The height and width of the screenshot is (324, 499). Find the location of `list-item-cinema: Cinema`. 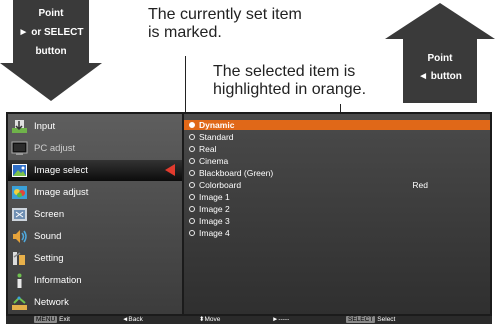

list-item-cinema: Cinema is located at coordinates (337, 161).